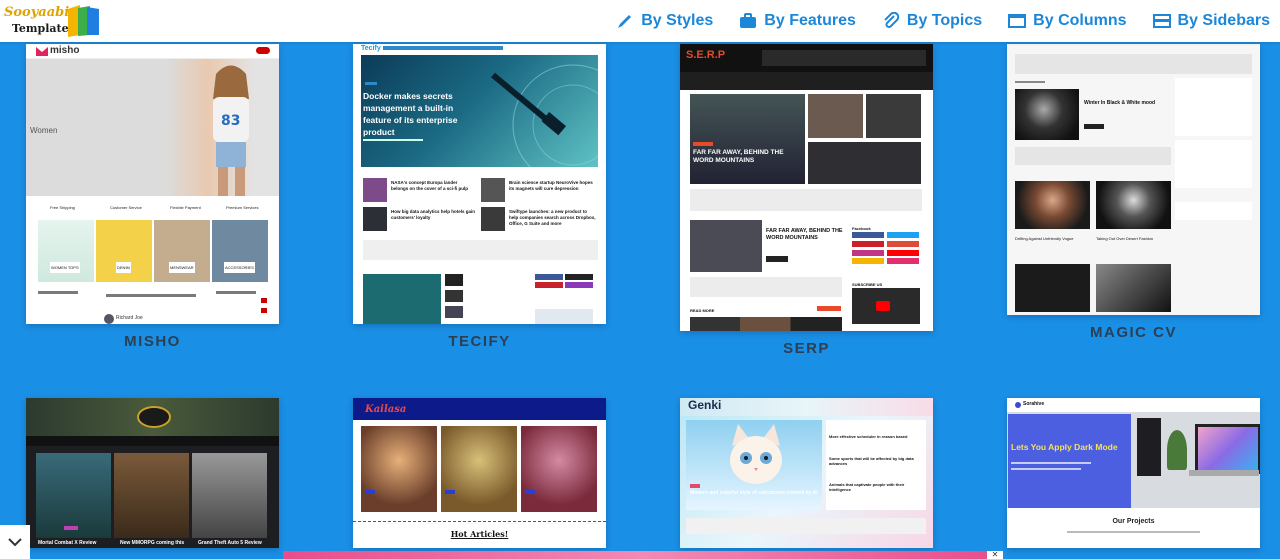  What do you see at coordinates (810, 20) in the screenshot?
I see `nav-label: By Features` at bounding box center [810, 20].